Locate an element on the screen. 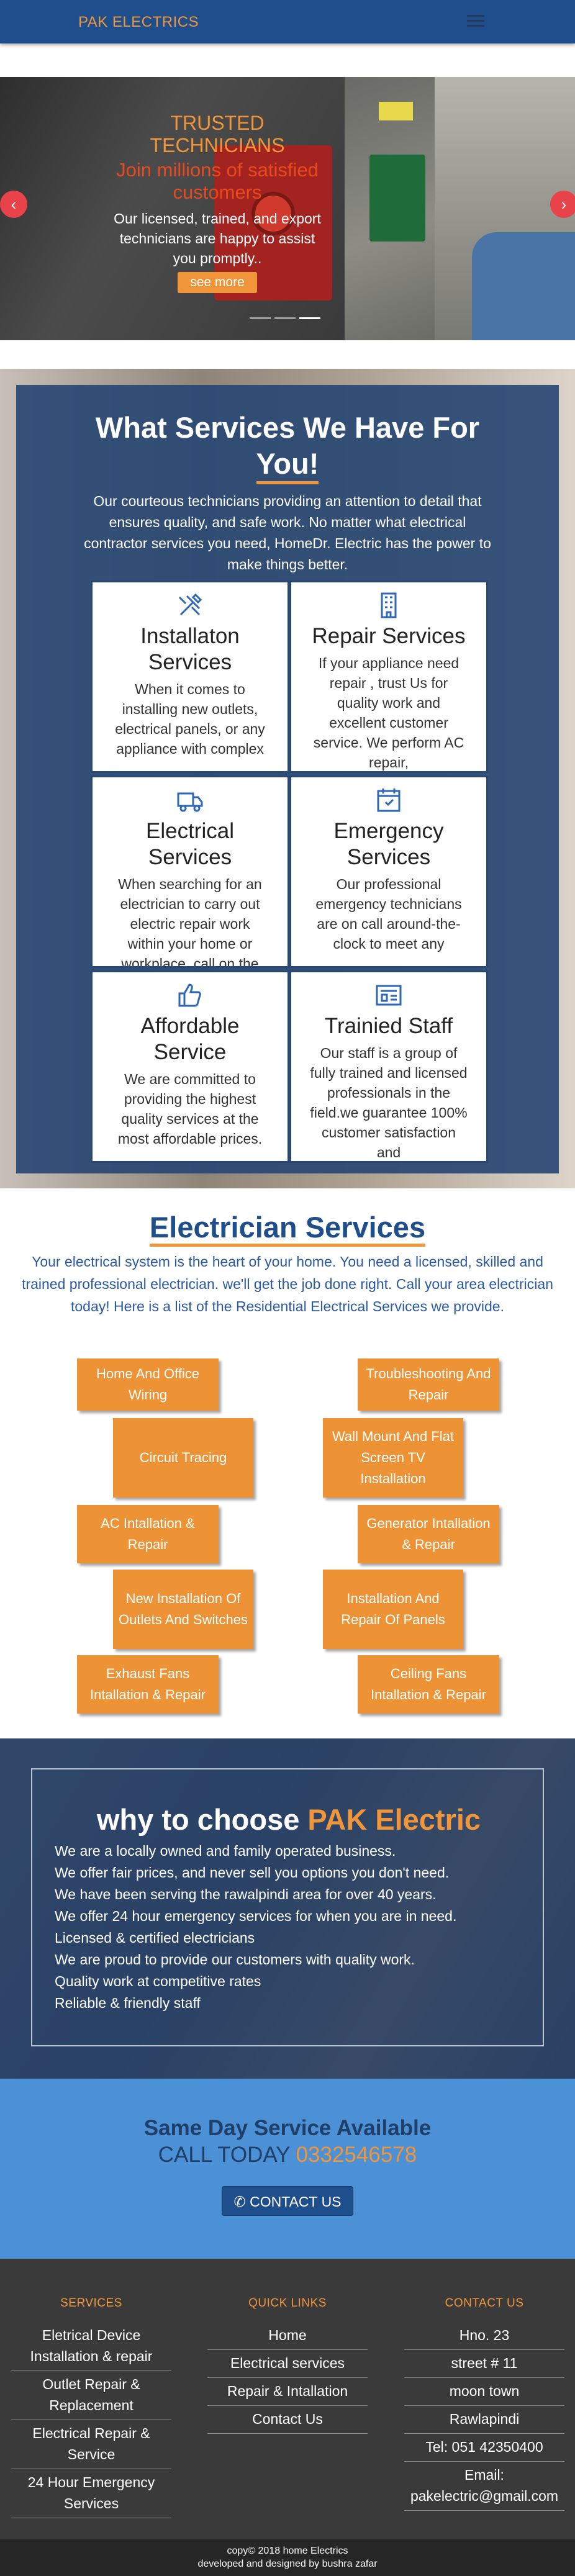 The height and width of the screenshot is (2576, 575). electrician-service-button: New Installation Of Outlets And Switches is located at coordinates (183, 1609).